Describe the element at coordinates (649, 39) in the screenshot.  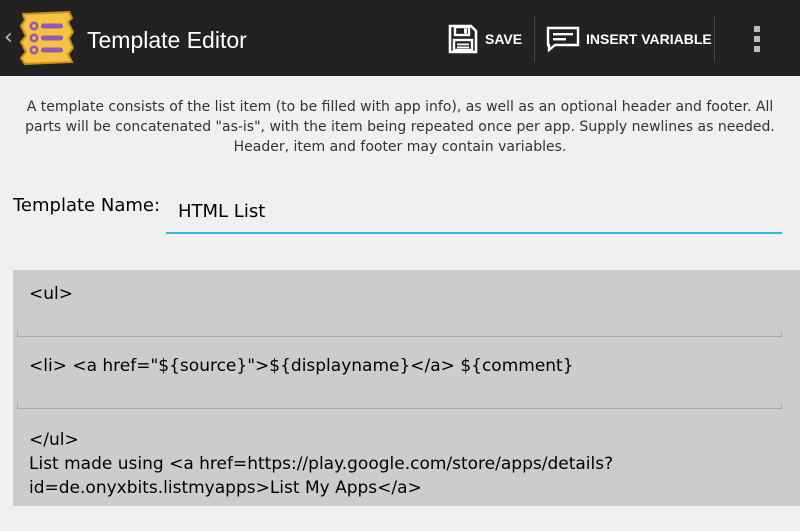
I see `insert-variable-label: INSERT VARIABLE` at that location.